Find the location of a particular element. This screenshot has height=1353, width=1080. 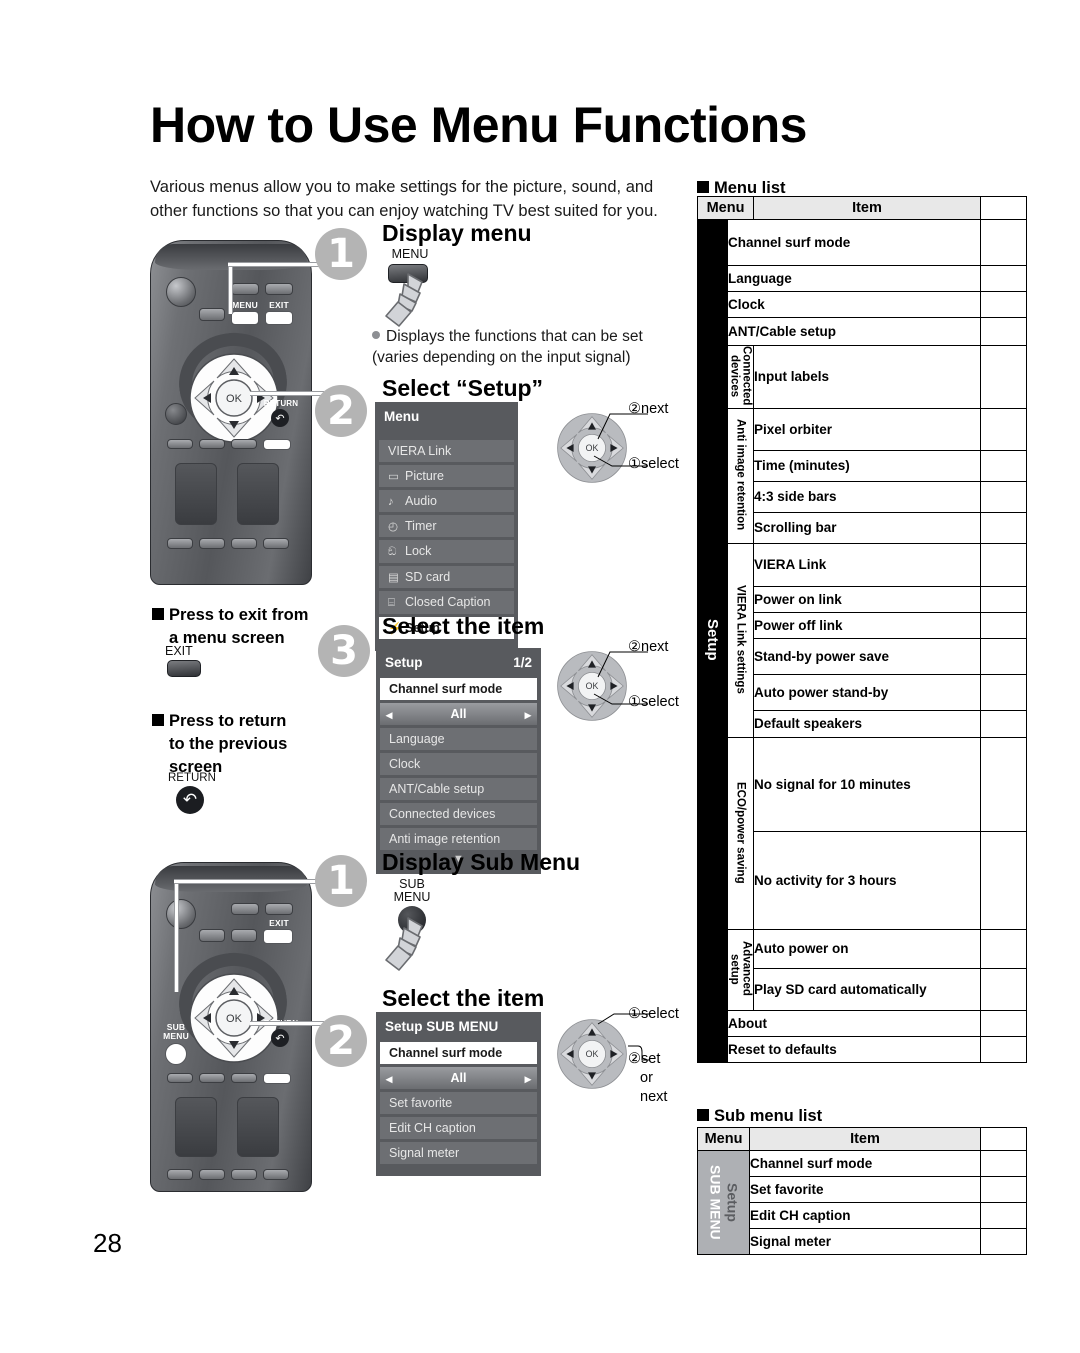

osd-menu-item-lock: ඞ Lock is located at coordinates (446, 551).